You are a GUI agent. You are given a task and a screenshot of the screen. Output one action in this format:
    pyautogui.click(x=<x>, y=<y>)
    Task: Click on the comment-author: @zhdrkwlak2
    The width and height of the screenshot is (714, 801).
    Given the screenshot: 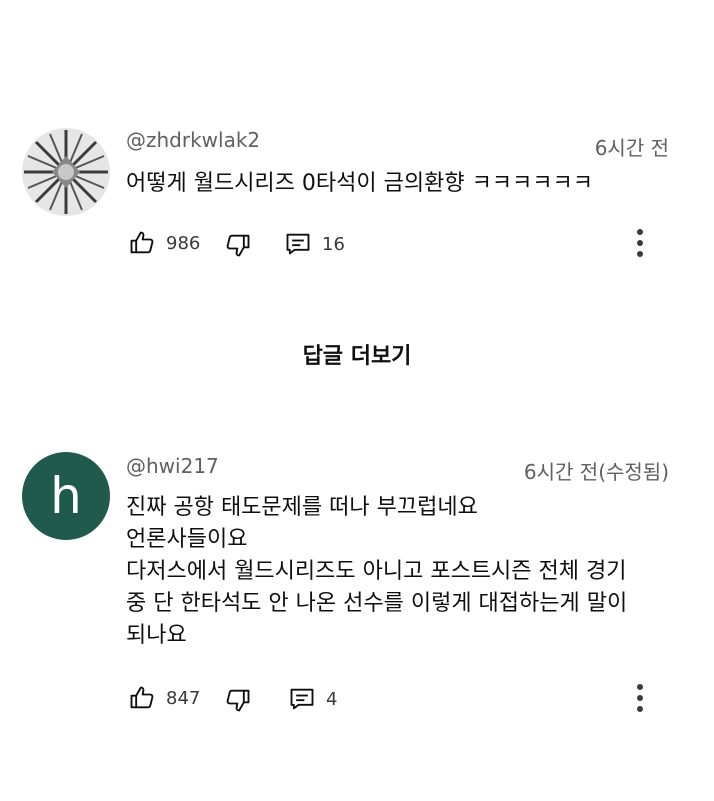 What is the action you would take?
    pyautogui.click(x=193, y=140)
    